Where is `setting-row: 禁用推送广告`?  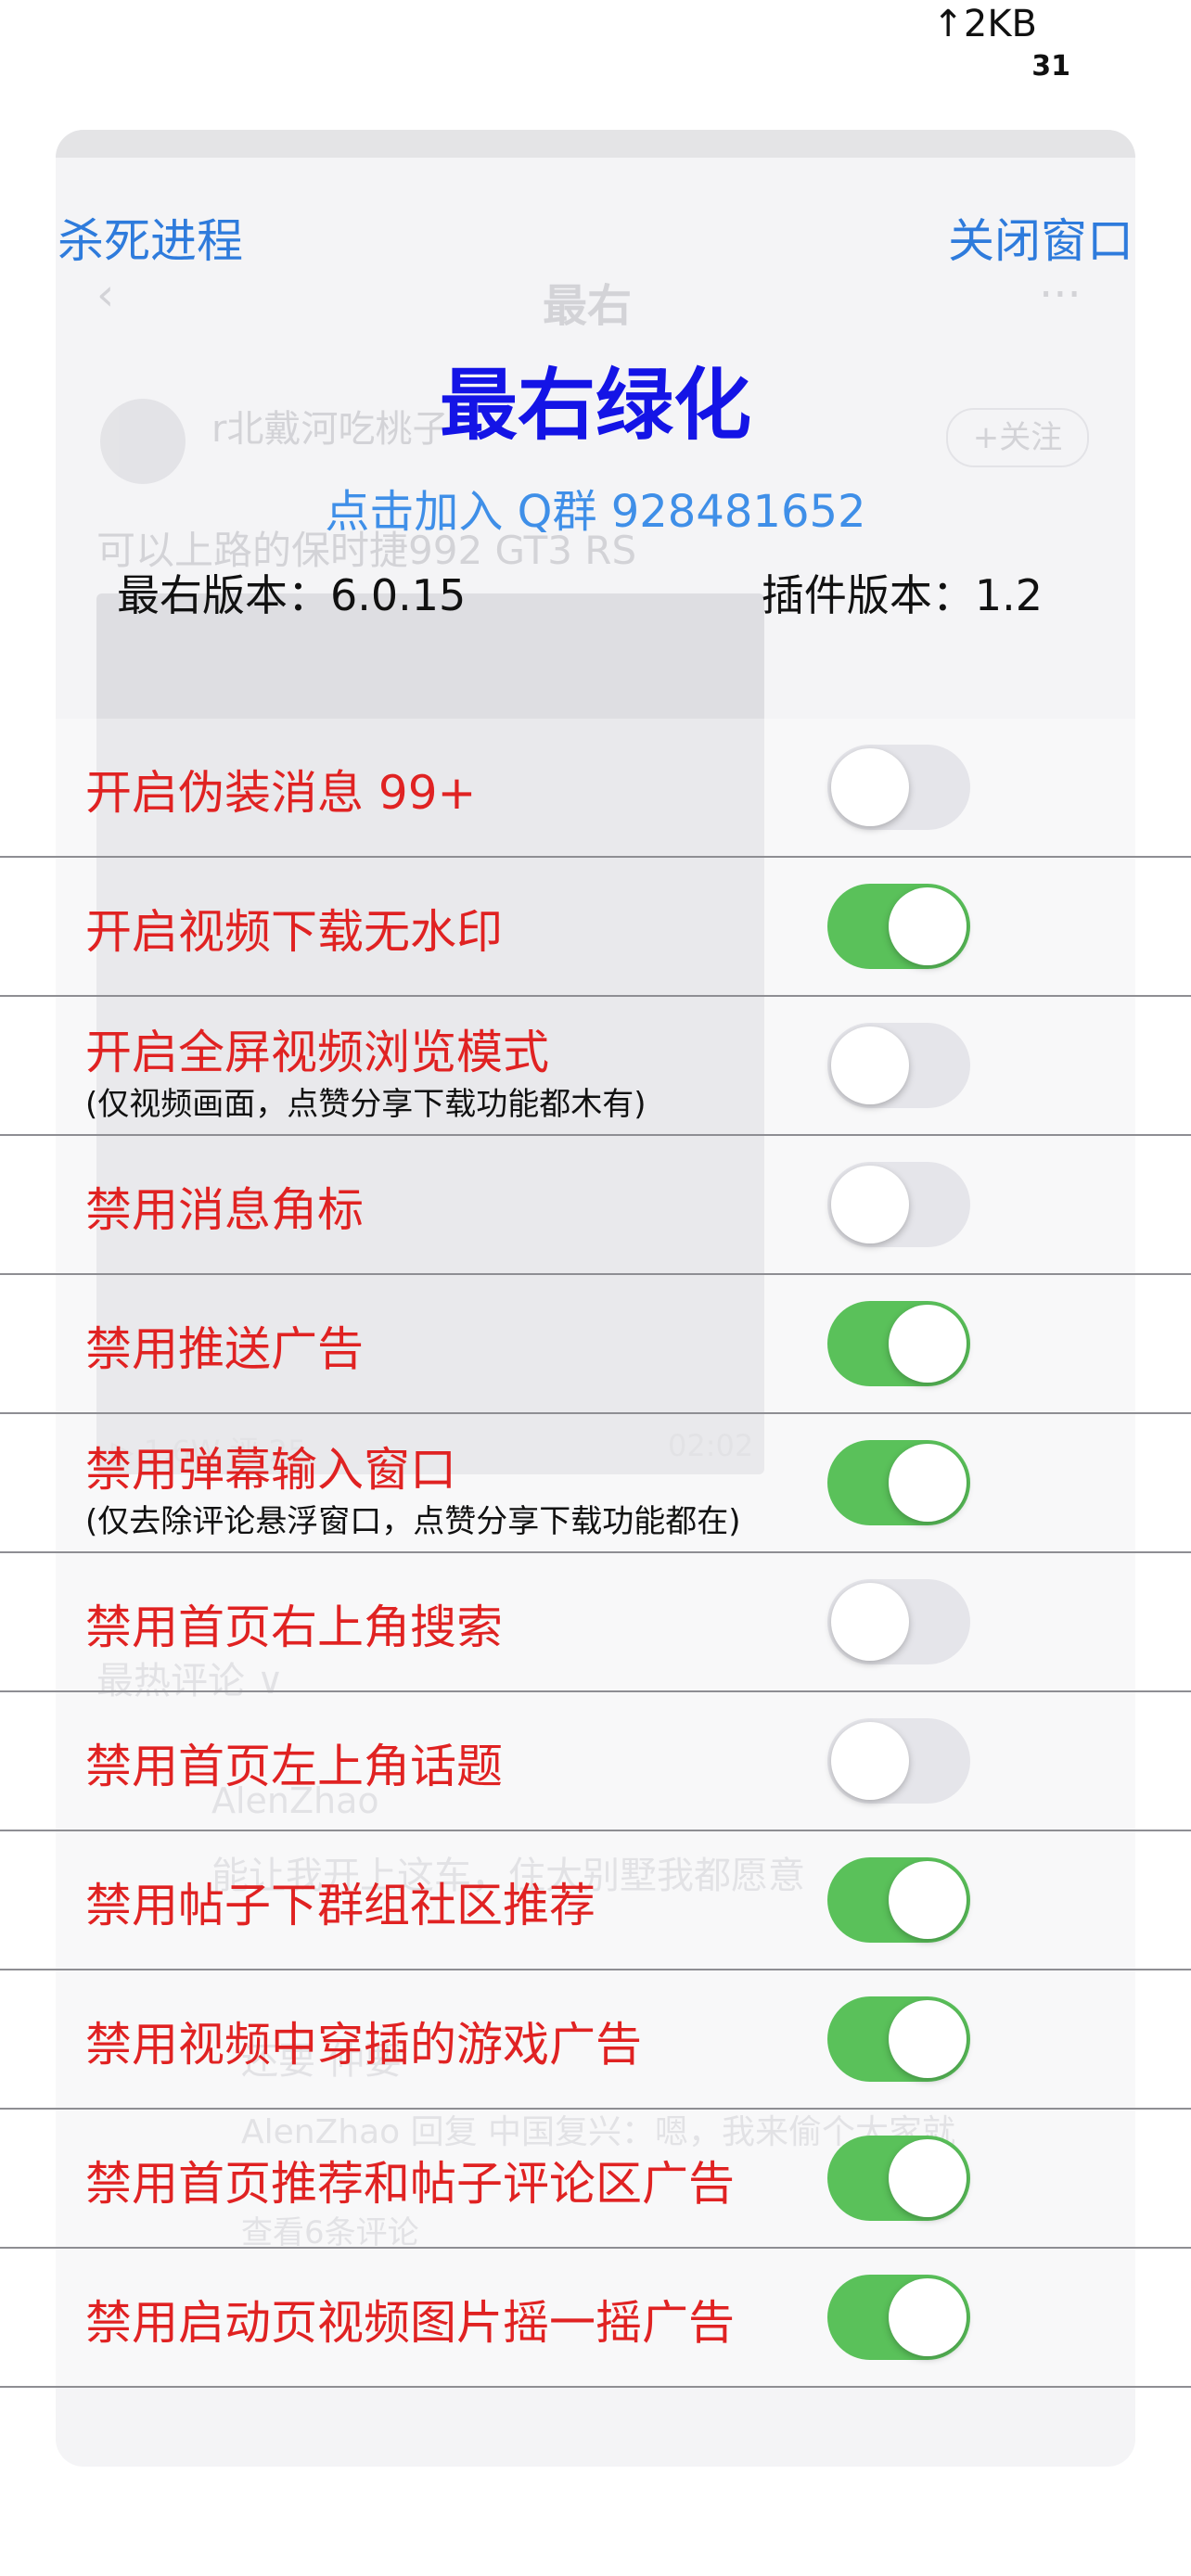
setting-row: 禁用推送广告 is located at coordinates (595, 1344).